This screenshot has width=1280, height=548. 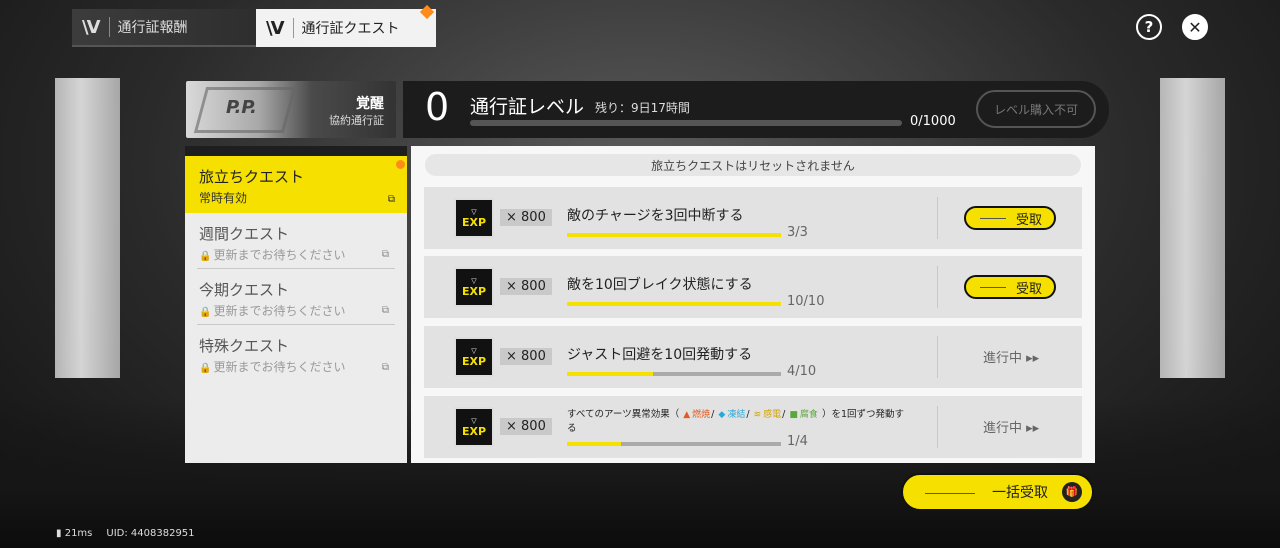 What do you see at coordinates (252, 177) in the screenshot?
I see `nav-item-title: 旅立ちクエスト` at bounding box center [252, 177].